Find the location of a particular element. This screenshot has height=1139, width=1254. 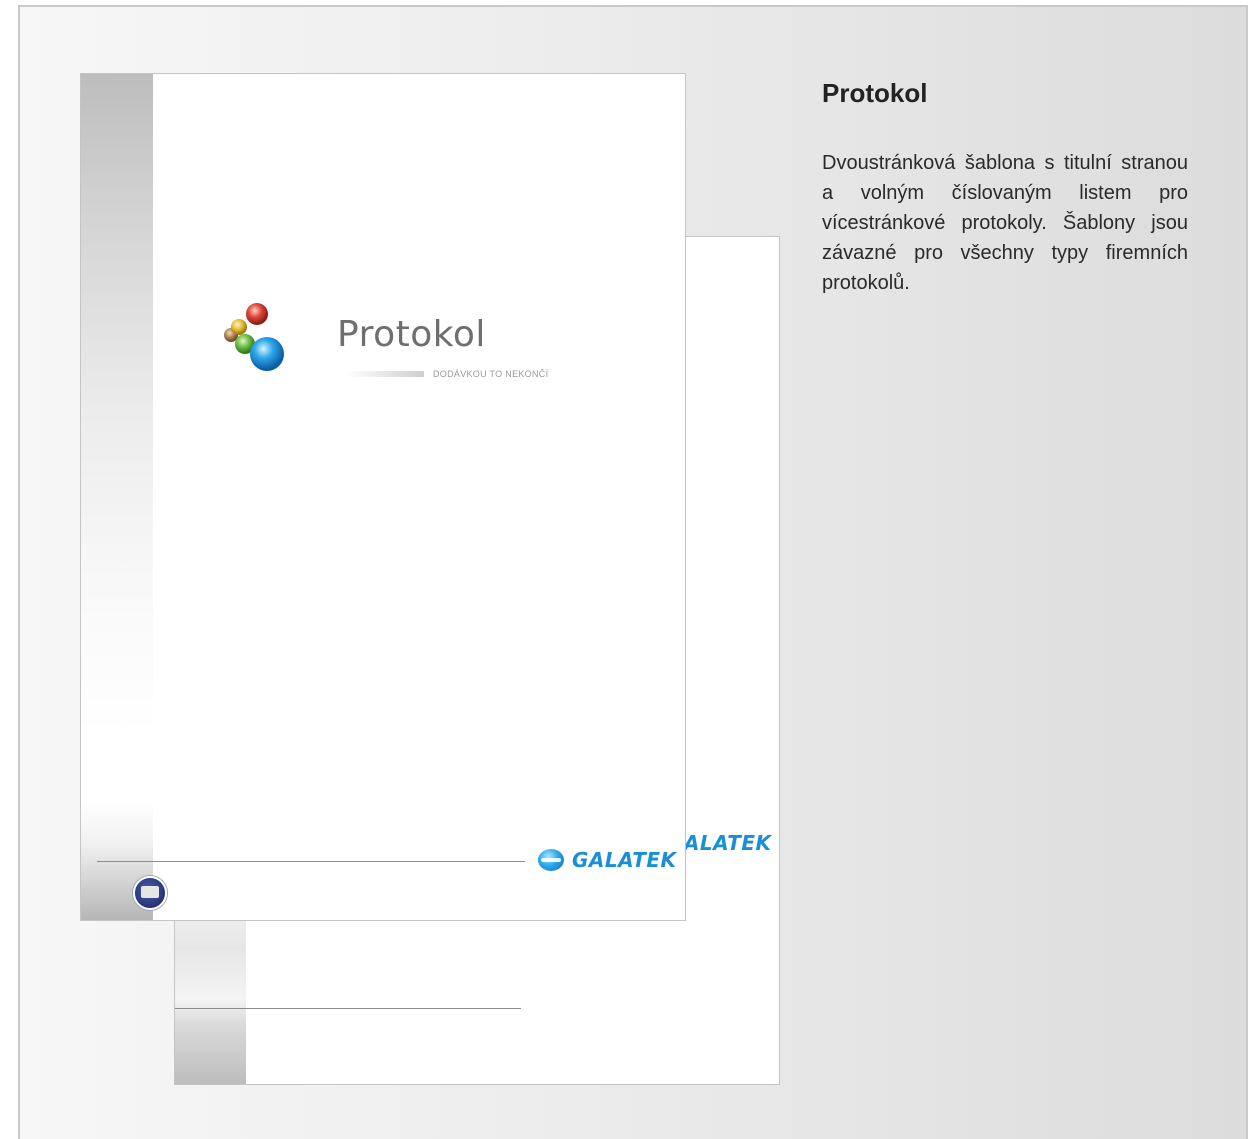

galatek-logo: GALATEK is located at coordinates (607, 860).